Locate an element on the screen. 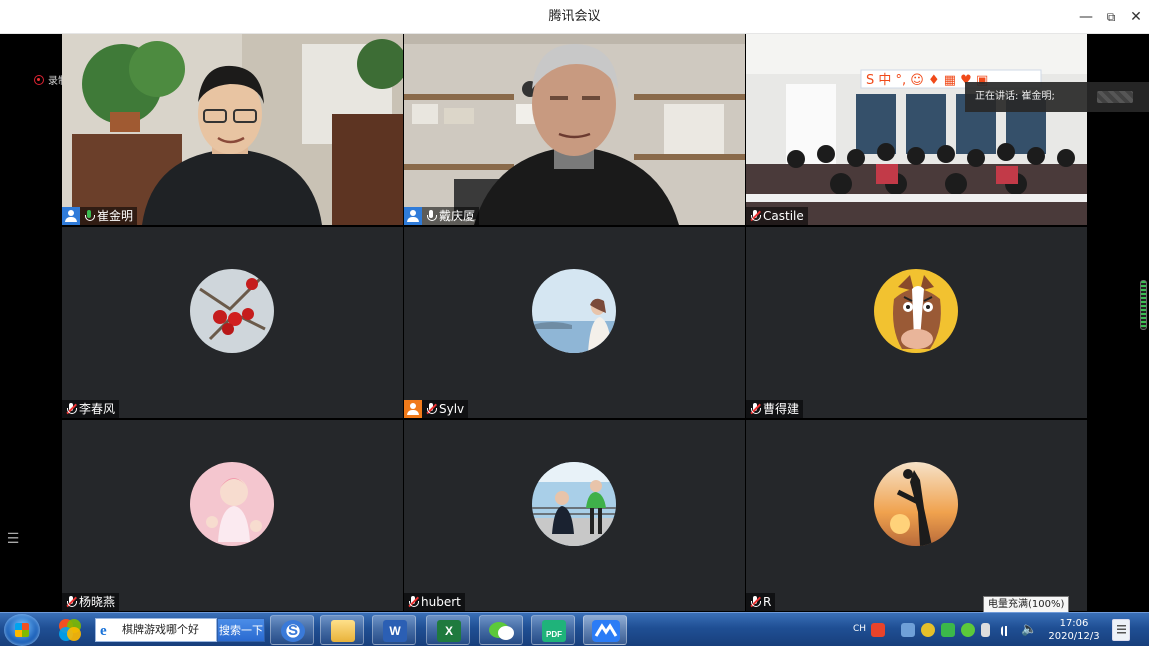 This screenshot has height=646, width=1149. wechat-icon is located at coordinates (501, 631).